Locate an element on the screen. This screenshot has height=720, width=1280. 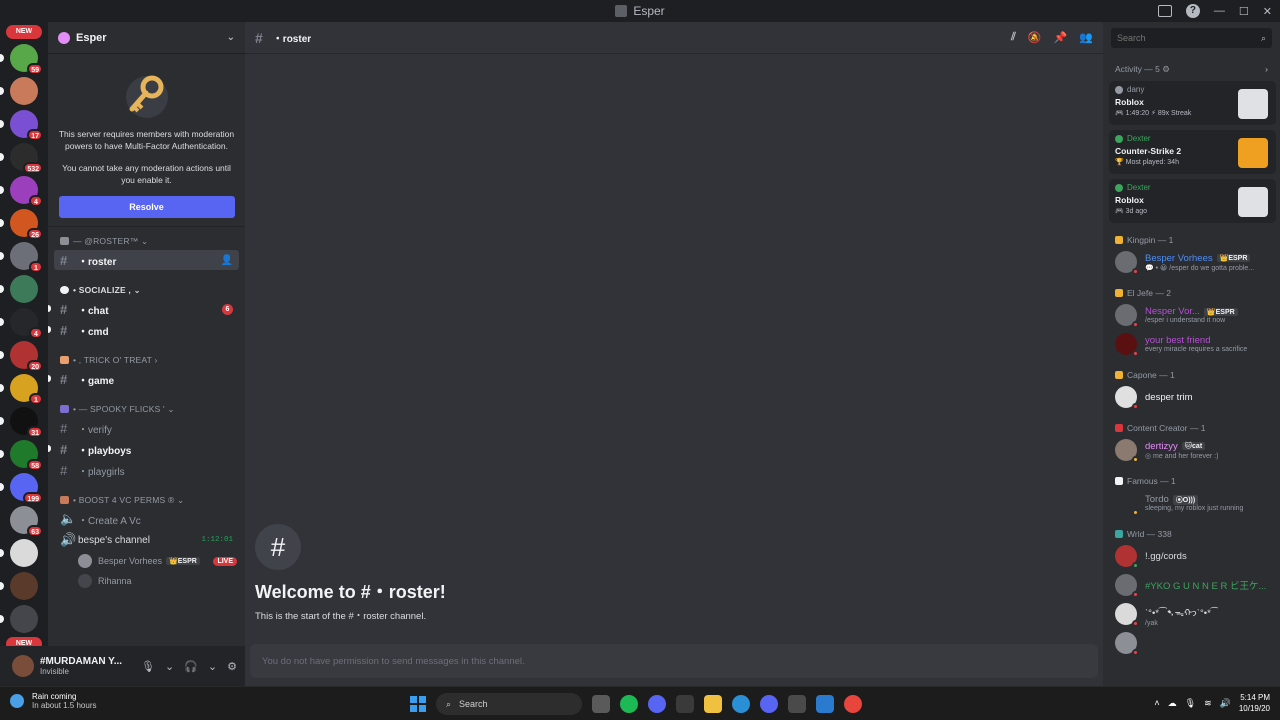
cloud-icon: ☁ is located at coordinates (1172, 703).